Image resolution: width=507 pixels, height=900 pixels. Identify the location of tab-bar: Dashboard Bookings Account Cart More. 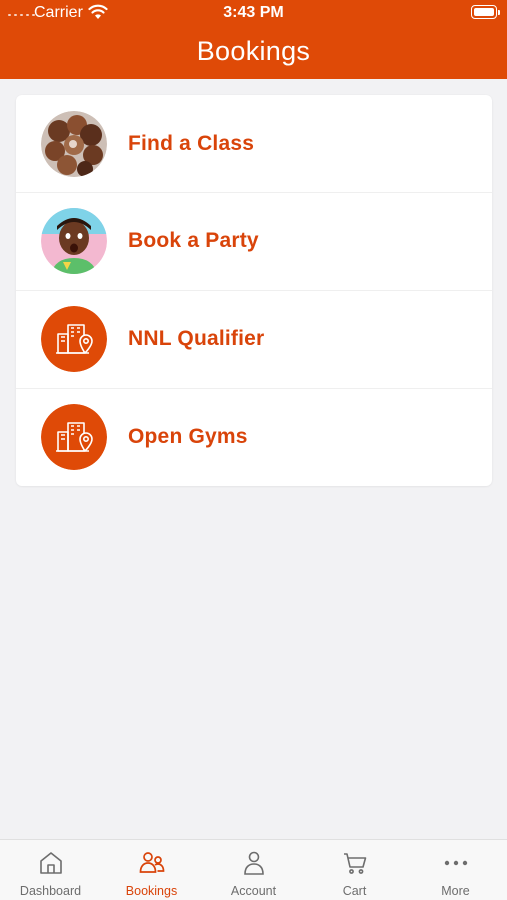
(253, 869).